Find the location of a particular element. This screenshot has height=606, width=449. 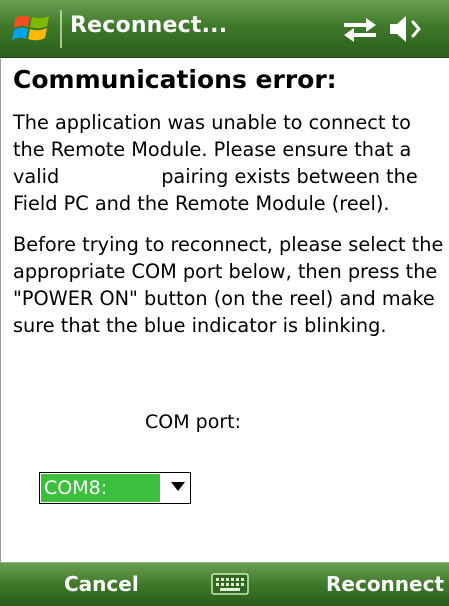

com-port-selected-value: COM8: is located at coordinates (100, 488).